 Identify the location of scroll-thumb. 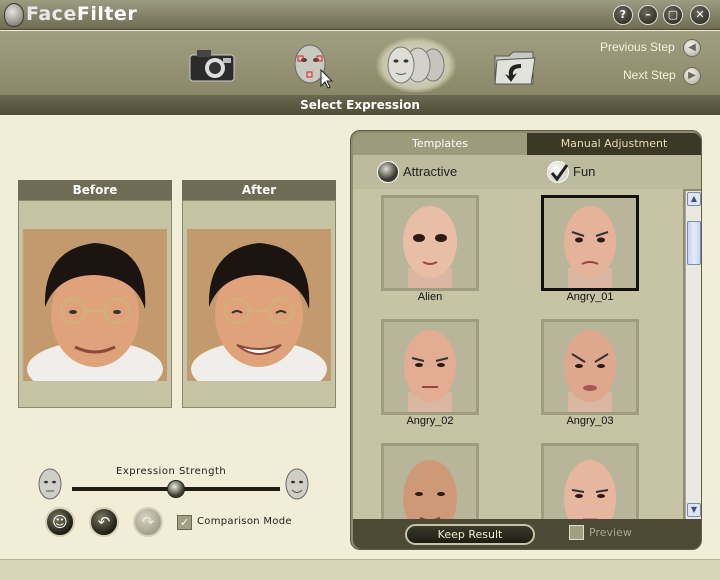
(694, 243).